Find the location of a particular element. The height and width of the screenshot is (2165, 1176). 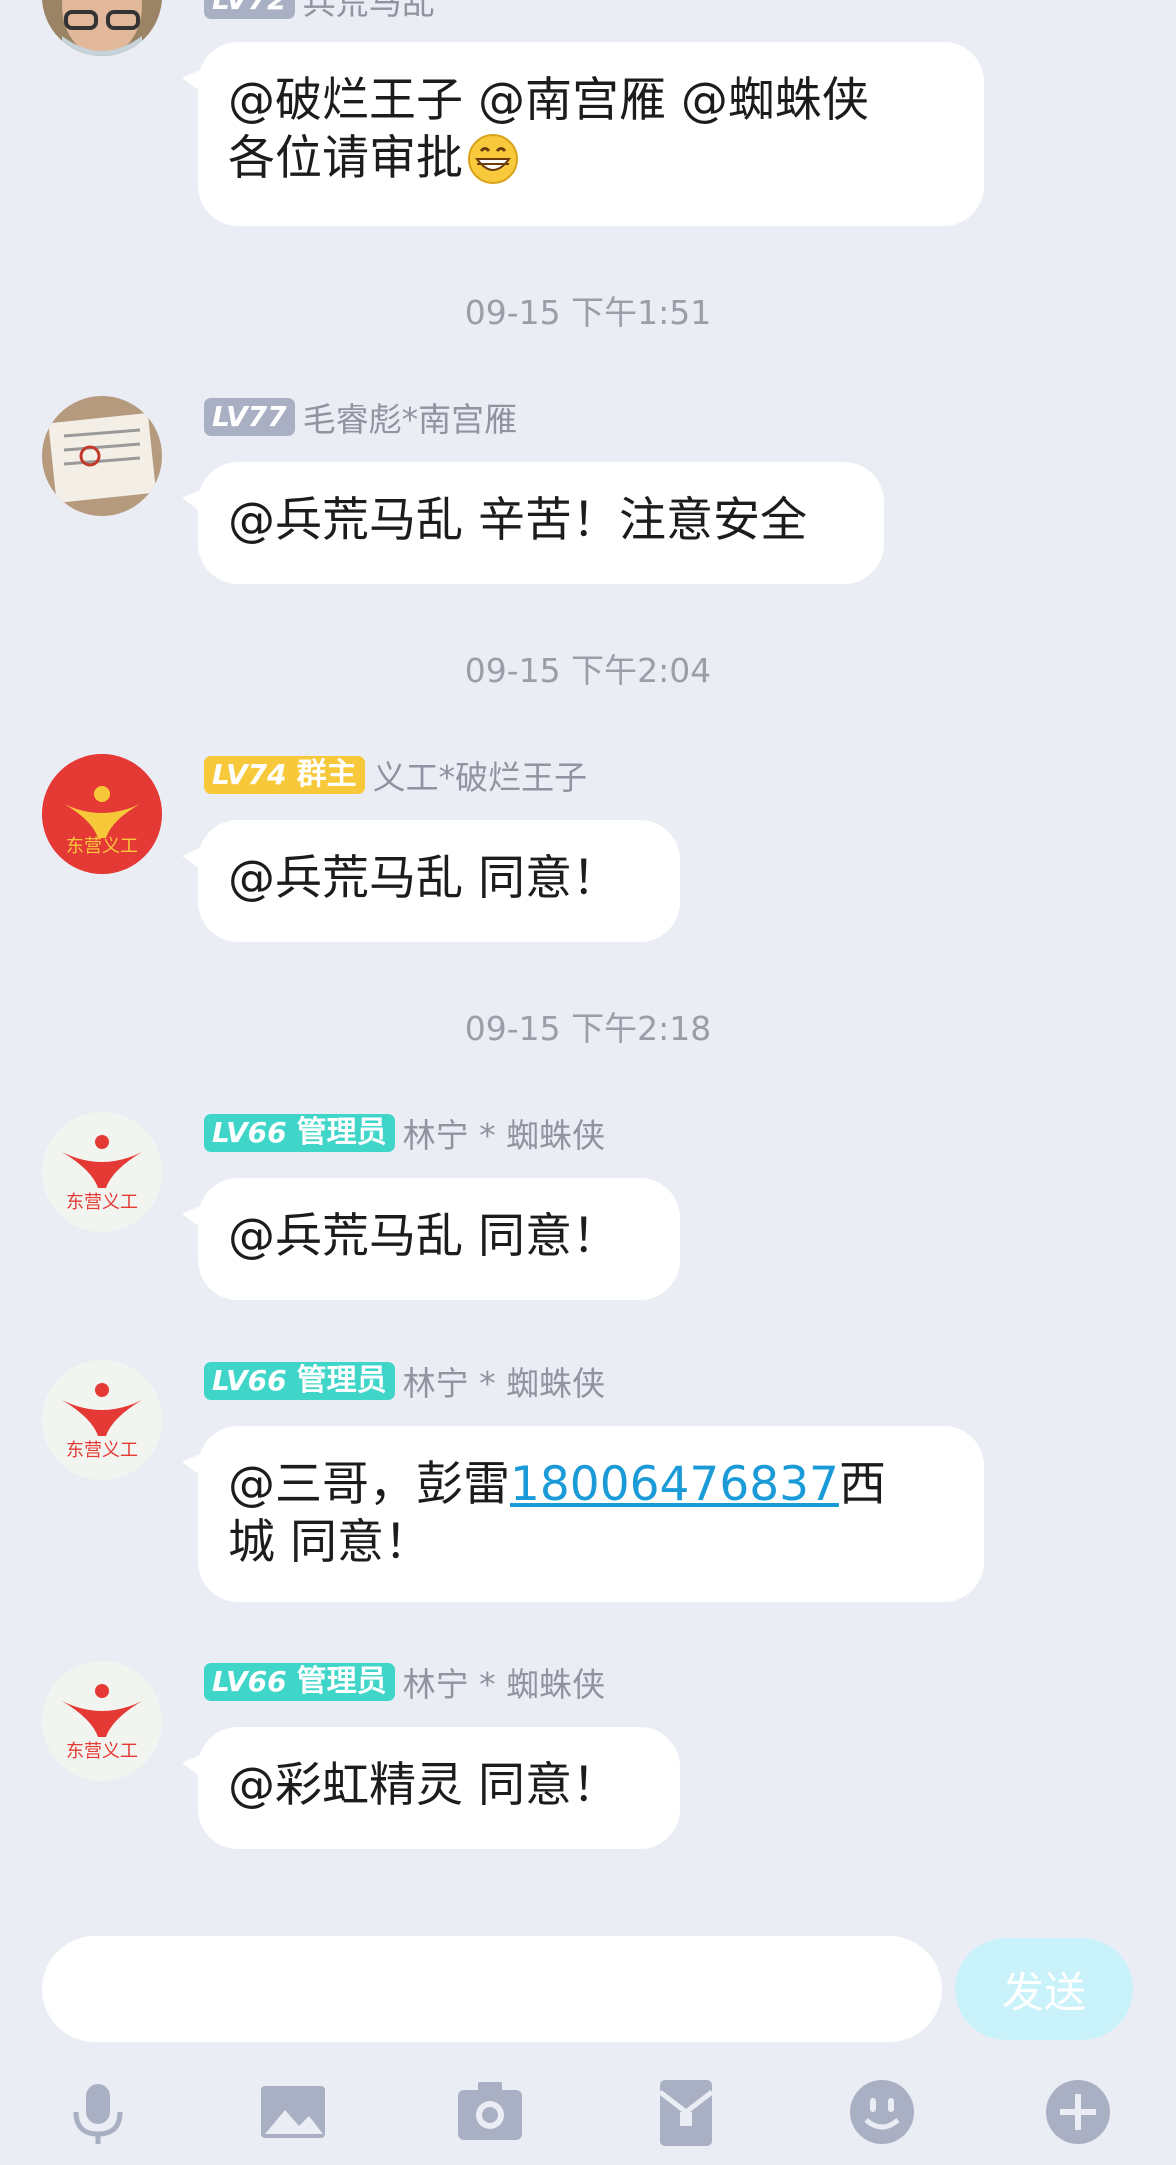

message-input is located at coordinates (492, 1989).